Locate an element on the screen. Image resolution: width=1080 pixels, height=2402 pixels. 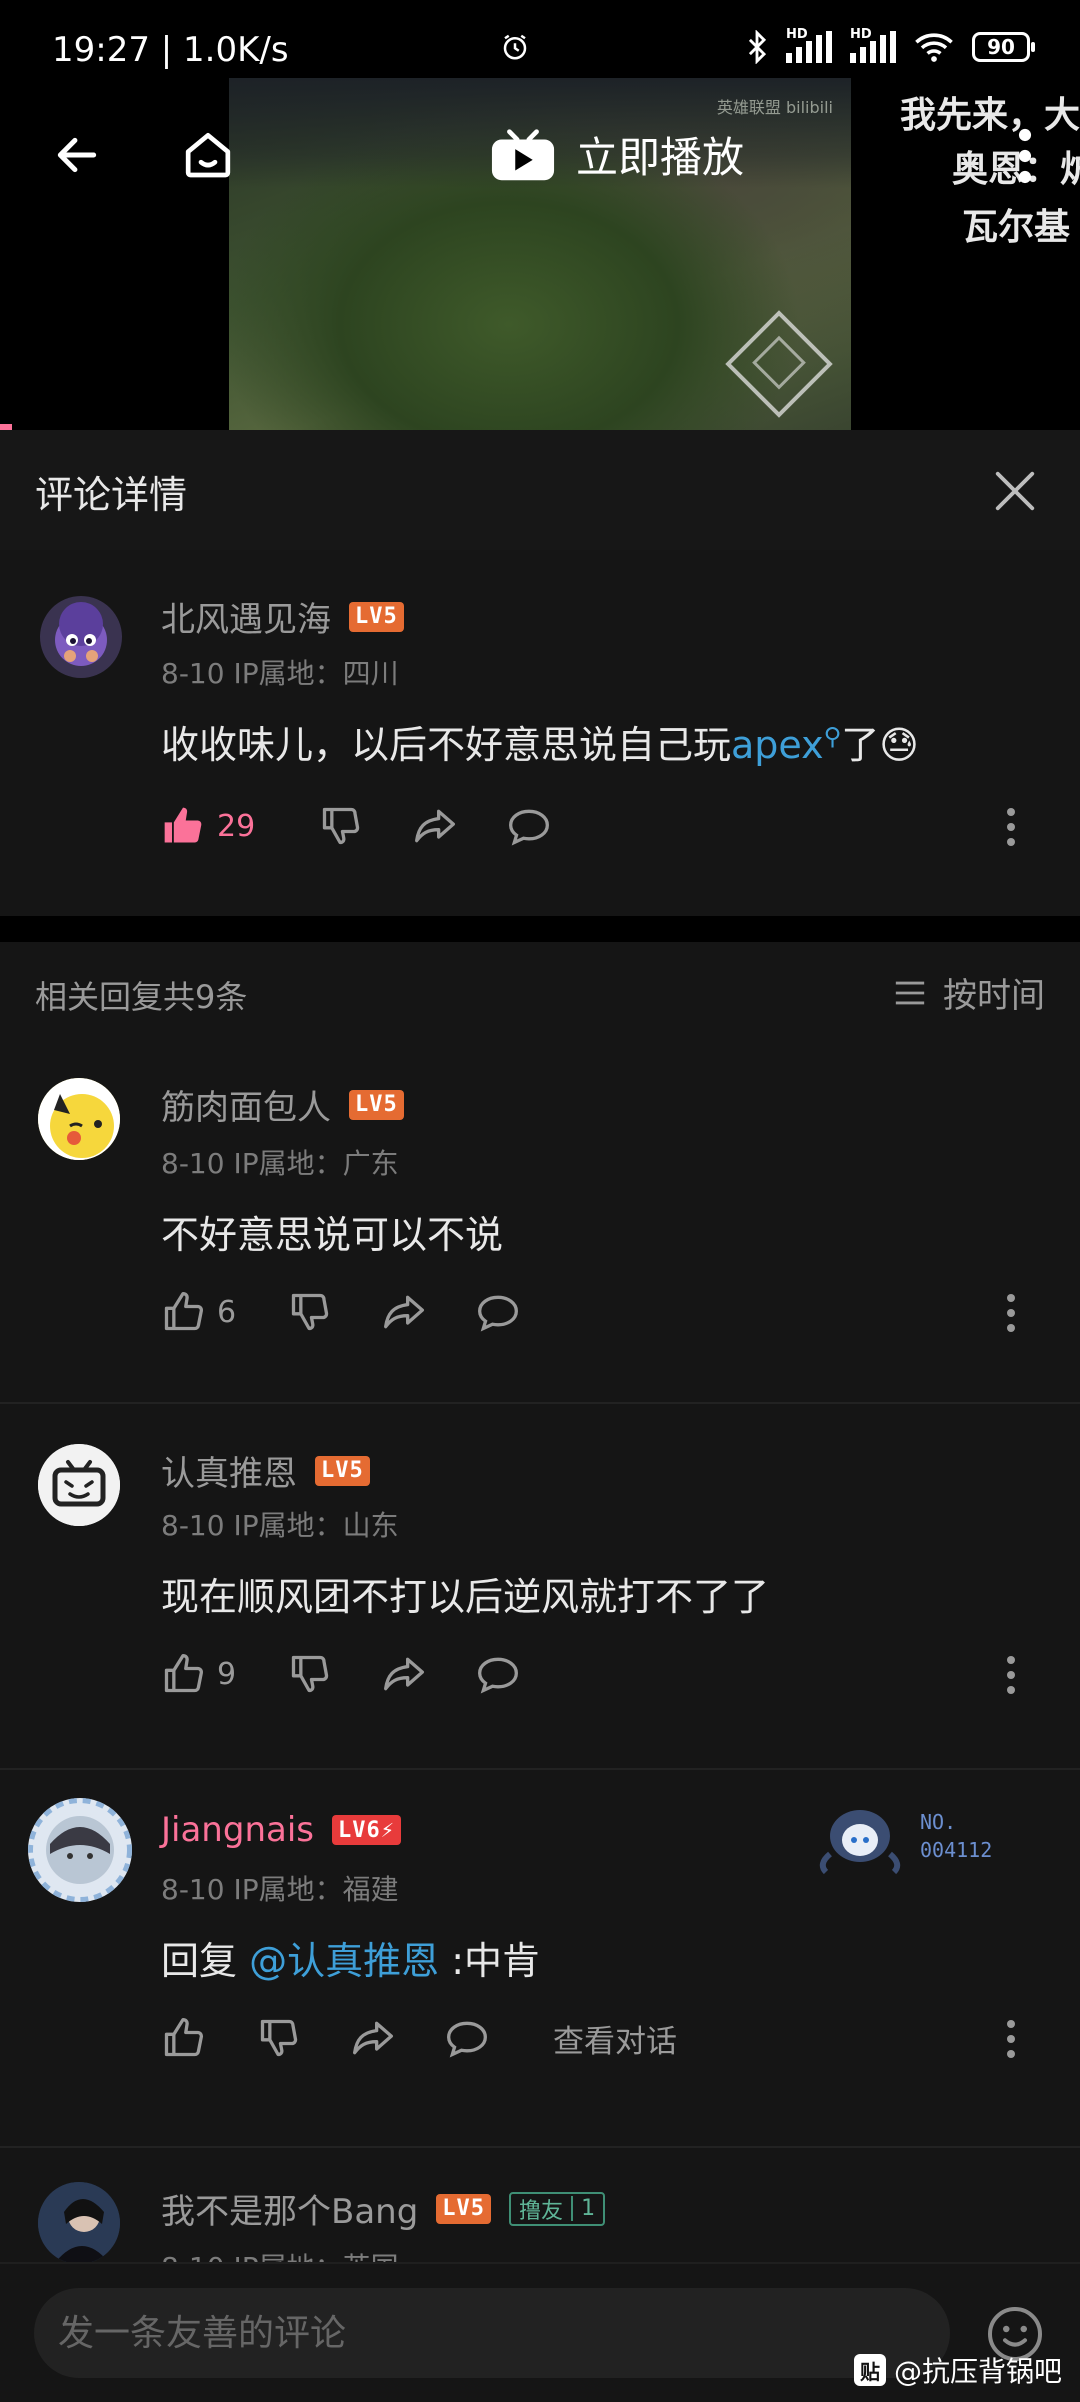
close-icon is located at coordinates (1015, 491).